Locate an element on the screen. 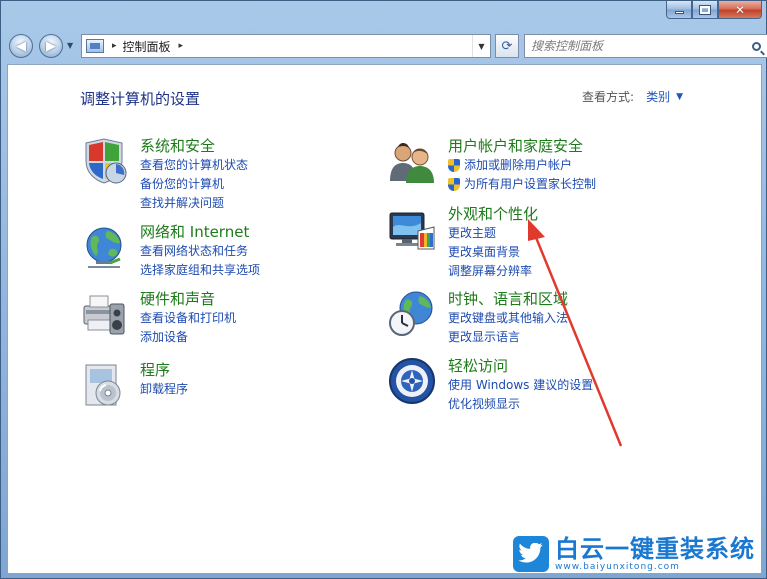  clock-language-icon is located at coordinates (412, 314).